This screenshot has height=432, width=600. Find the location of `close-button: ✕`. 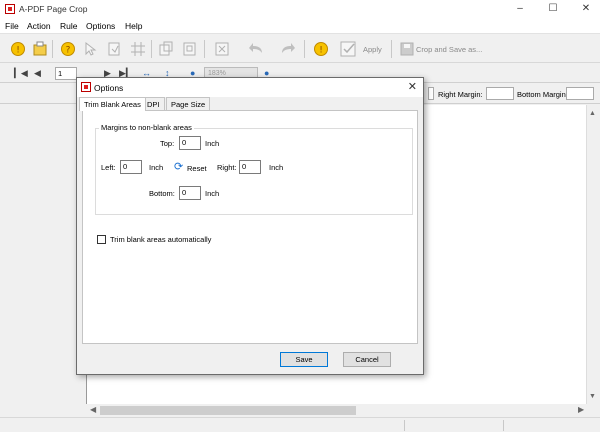

close-button: ✕ is located at coordinates (586, 9).